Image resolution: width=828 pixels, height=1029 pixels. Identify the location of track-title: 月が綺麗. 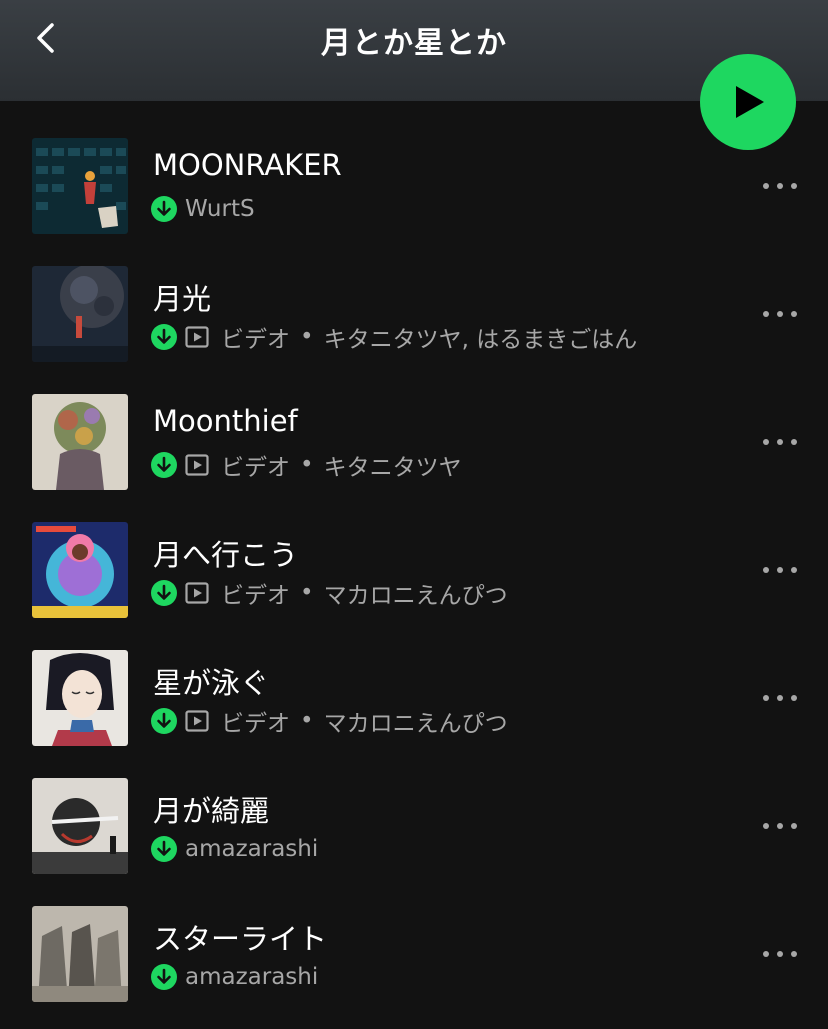
(211, 811).